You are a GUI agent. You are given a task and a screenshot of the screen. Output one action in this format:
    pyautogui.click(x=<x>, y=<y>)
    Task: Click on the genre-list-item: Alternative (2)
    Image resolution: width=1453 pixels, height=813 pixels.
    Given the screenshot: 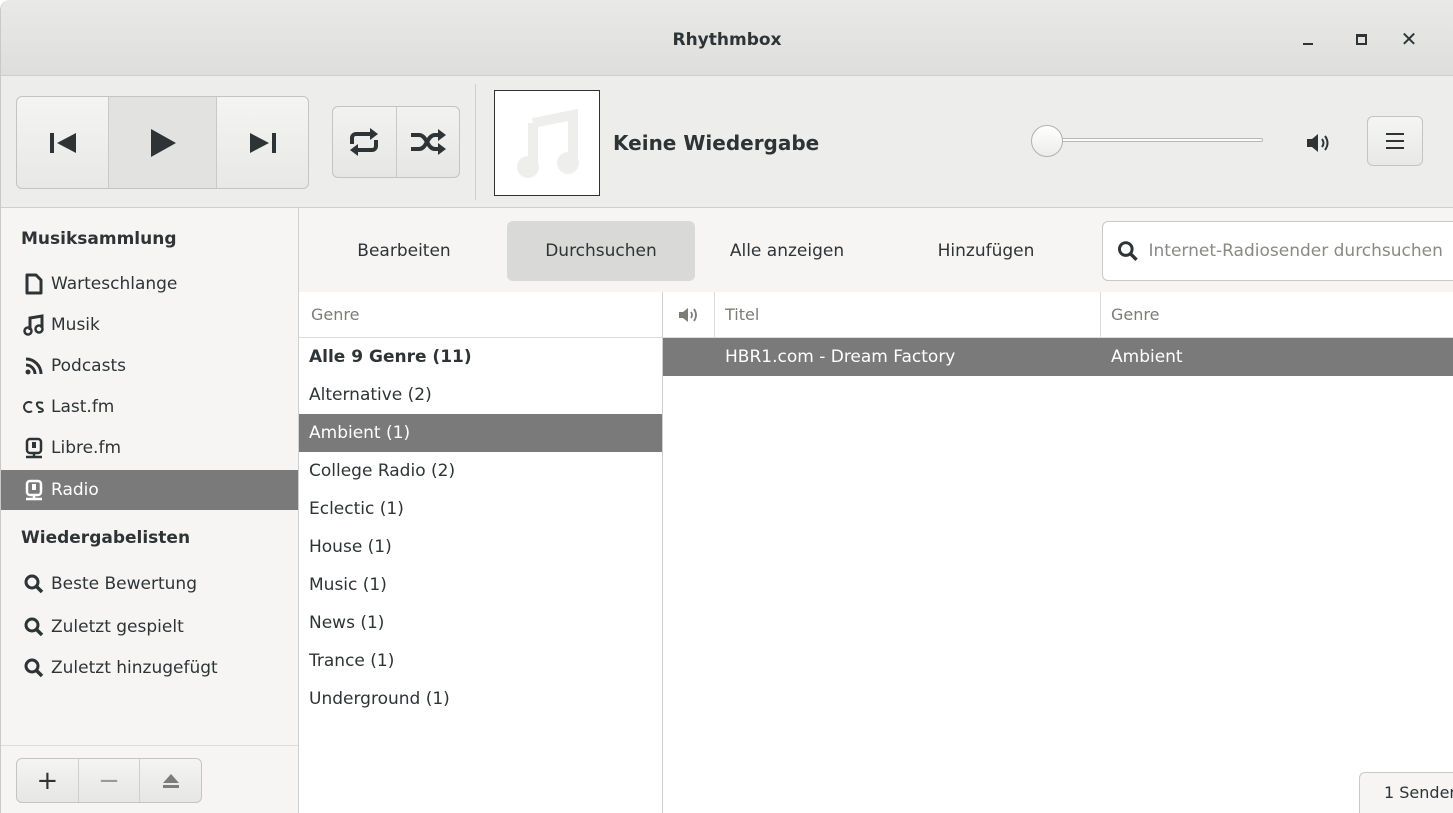 What is the action you would take?
    pyautogui.click(x=480, y=395)
    